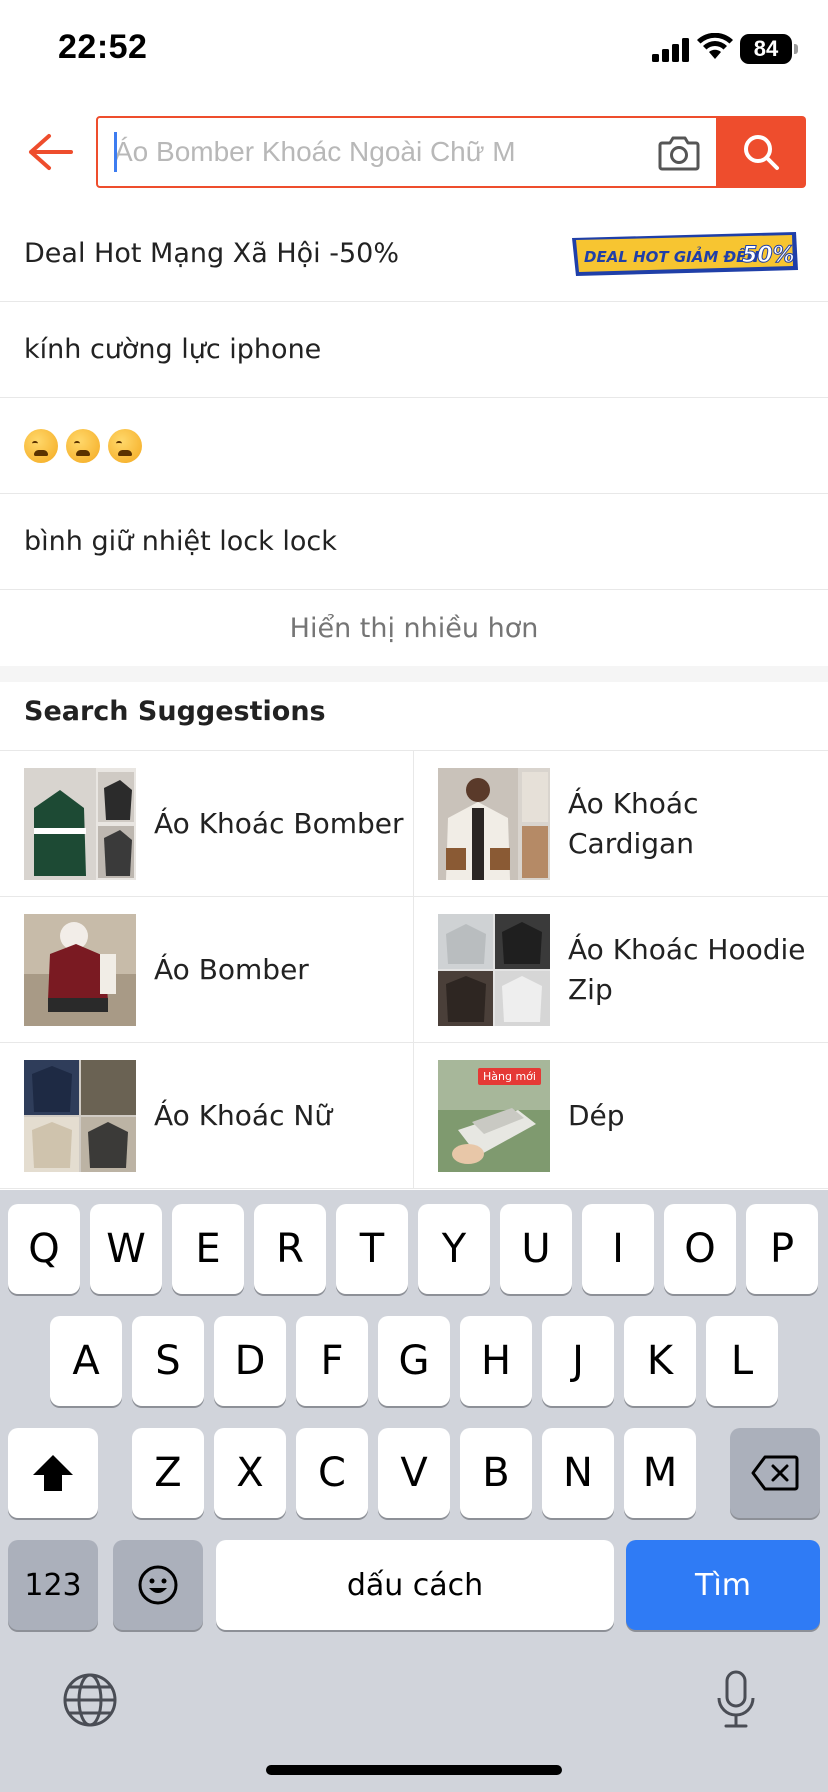 This screenshot has height=1792, width=828. I want to click on history-item: kính cường lực iphone, so click(414, 350).